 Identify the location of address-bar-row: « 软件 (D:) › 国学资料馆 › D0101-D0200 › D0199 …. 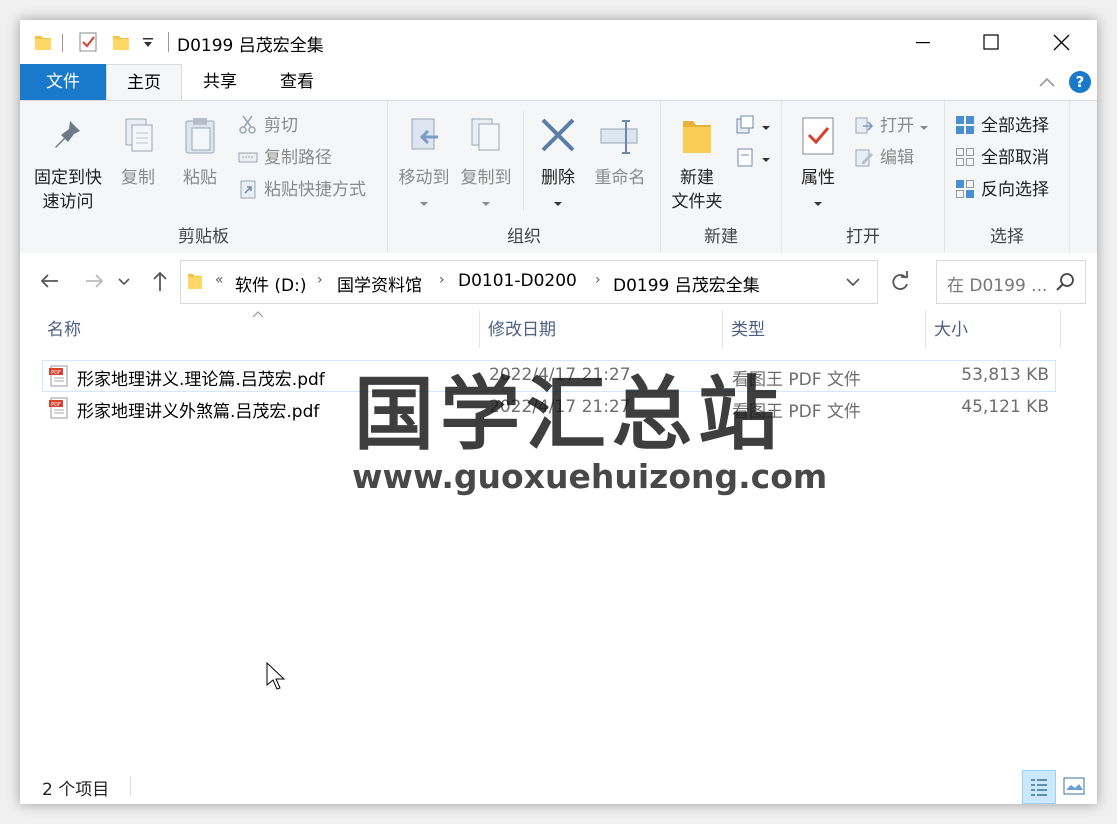
(558, 281).